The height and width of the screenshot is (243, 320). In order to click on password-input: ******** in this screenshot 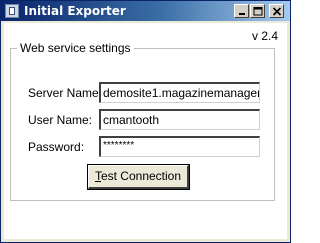, I will do `click(179, 146)`.